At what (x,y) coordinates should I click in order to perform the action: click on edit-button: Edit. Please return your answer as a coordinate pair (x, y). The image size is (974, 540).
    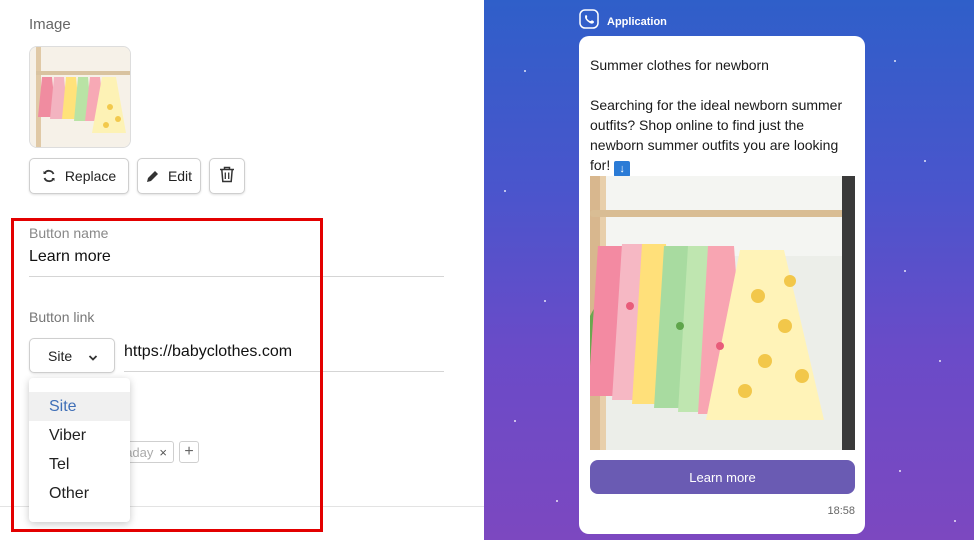
    Looking at the image, I should click on (169, 176).